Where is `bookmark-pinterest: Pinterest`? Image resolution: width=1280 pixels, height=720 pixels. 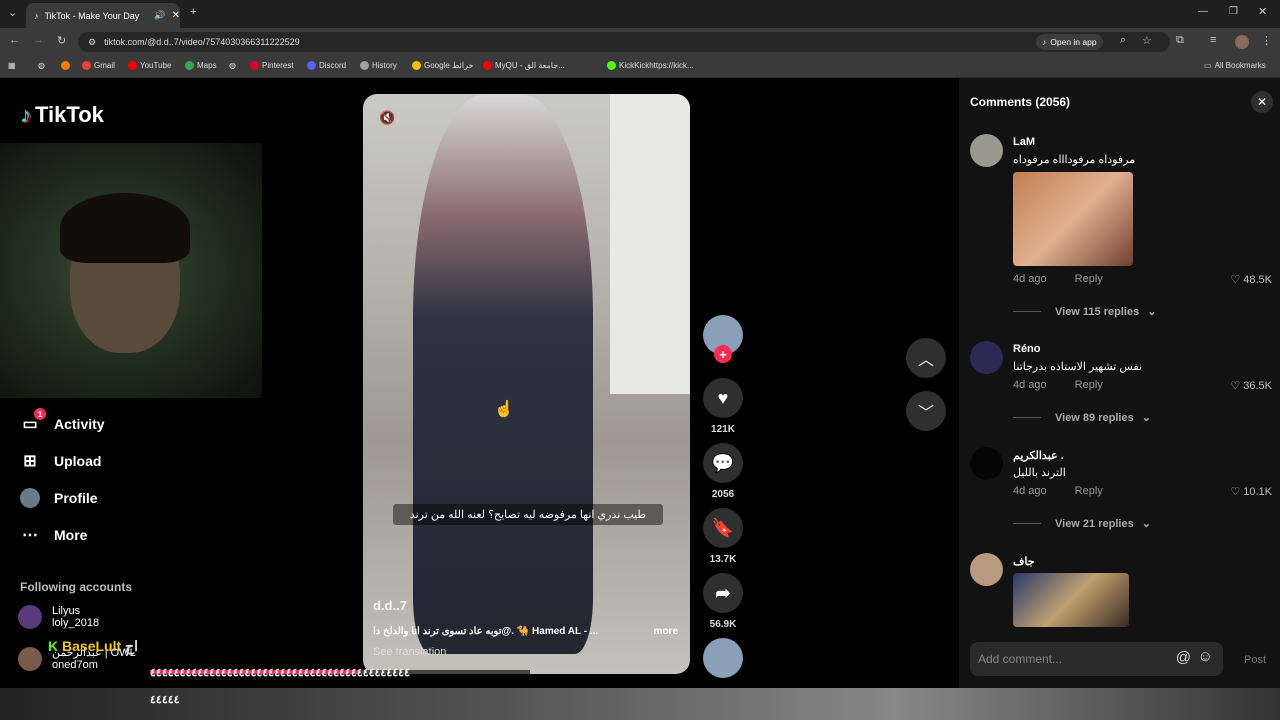
bookmark-pinterest: Pinterest is located at coordinates (272, 65).